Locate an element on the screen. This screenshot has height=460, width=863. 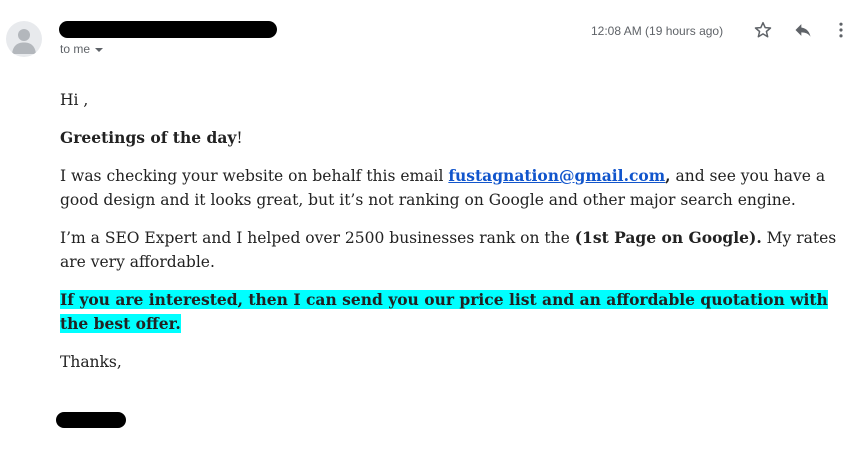
para2-bold: (1st Page on Google). is located at coordinates (668, 237).